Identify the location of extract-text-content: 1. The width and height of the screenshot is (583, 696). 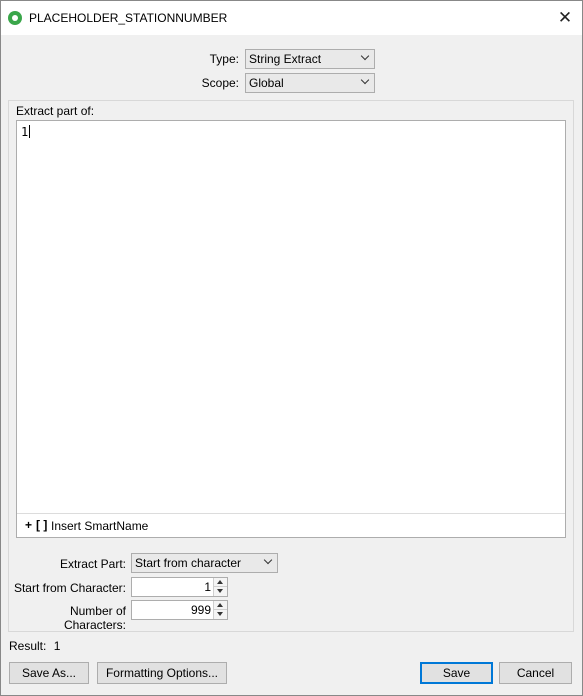
(25, 132).